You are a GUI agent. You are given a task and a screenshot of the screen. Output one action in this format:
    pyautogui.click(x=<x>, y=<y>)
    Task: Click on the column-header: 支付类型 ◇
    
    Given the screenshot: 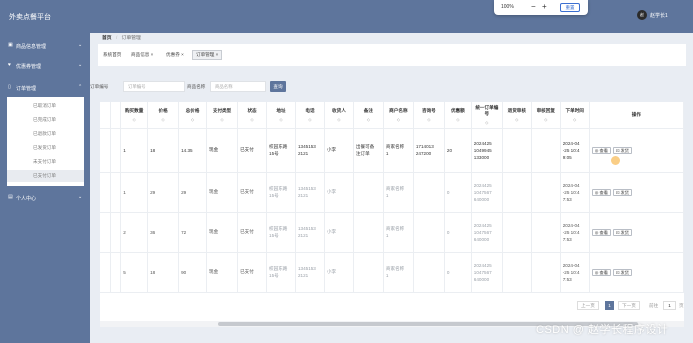 What is the action you would take?
    pyautogui.click(x=222, y=115)
    